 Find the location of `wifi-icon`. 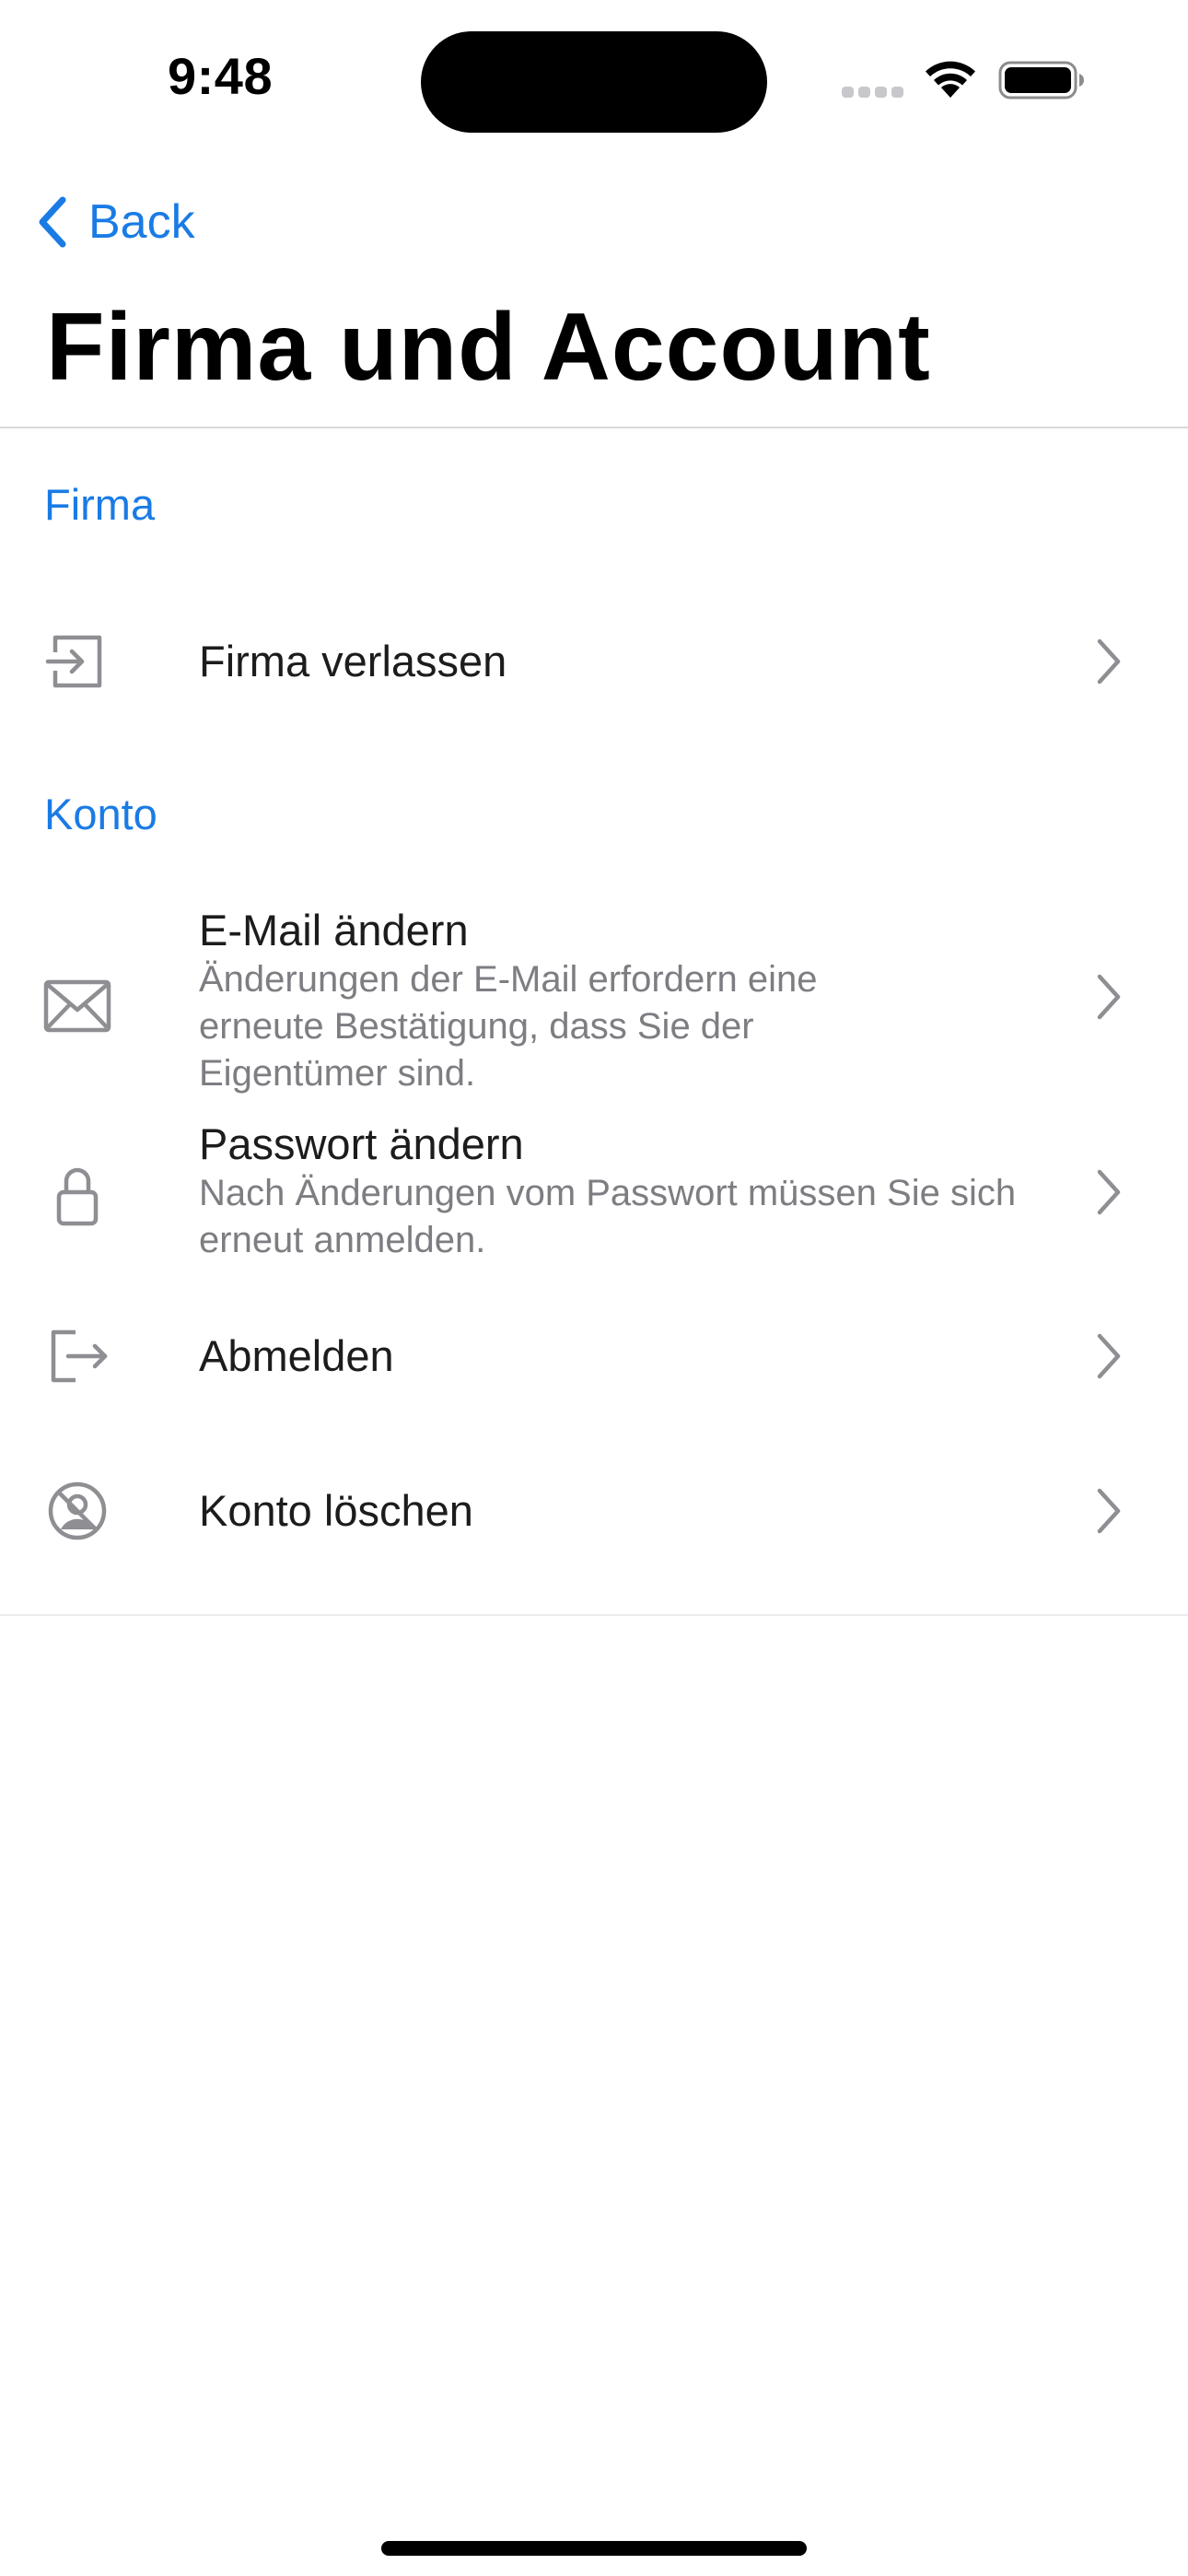

wifi-icon is located at coordinates (951, 79).